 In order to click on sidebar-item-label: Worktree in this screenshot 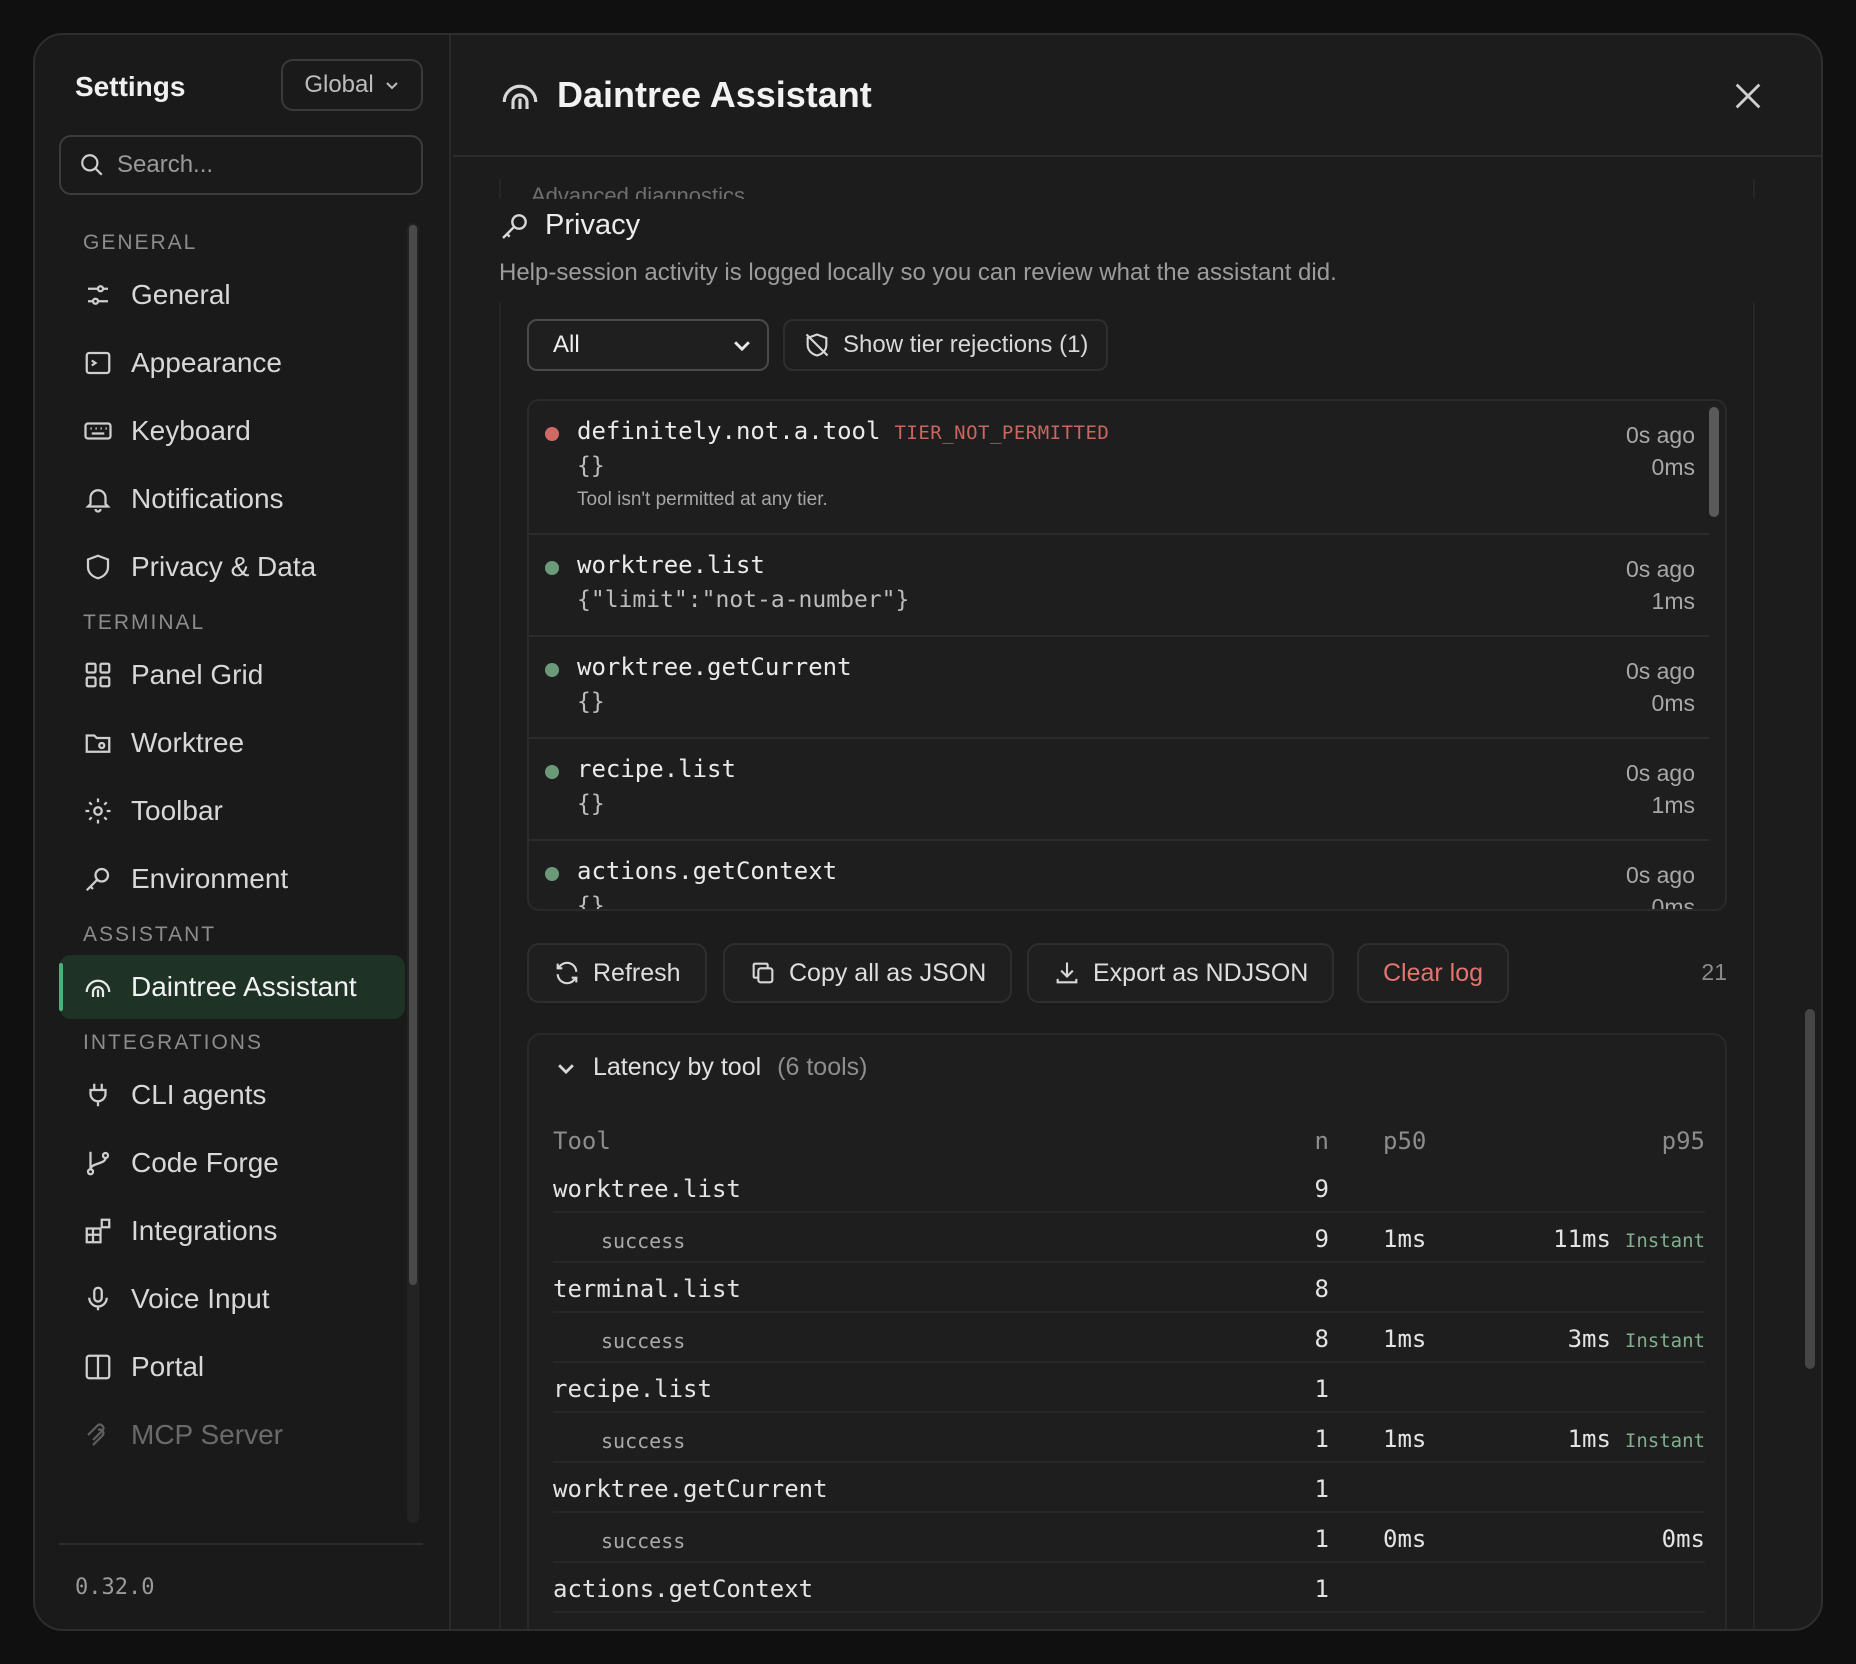, I will do `click(188, 742)`.